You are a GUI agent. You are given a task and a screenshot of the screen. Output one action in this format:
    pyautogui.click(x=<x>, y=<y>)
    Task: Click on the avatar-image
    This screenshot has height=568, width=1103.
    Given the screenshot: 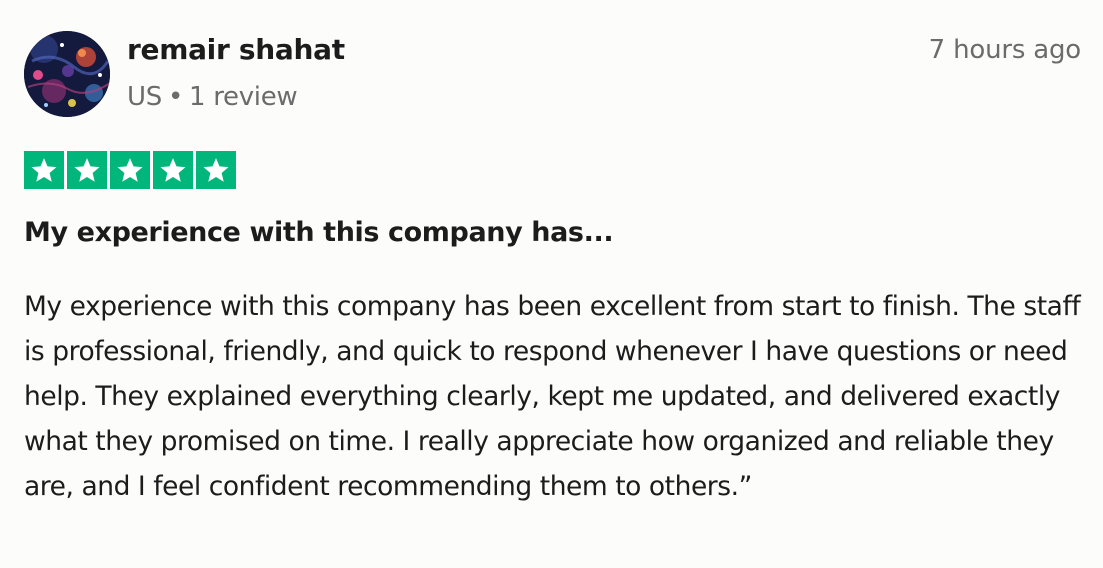 What is the action you would take?
    pyautogui.click(x=67, y=74)
    